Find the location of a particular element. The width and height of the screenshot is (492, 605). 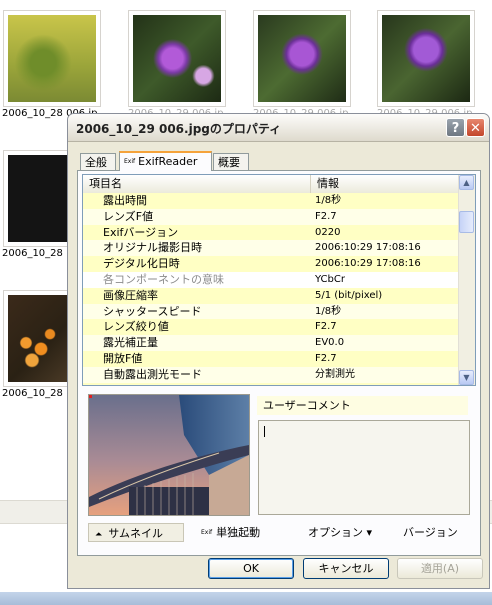

table-row: レンズ絞り値 F2.7 is located at coordinates (272, 327).